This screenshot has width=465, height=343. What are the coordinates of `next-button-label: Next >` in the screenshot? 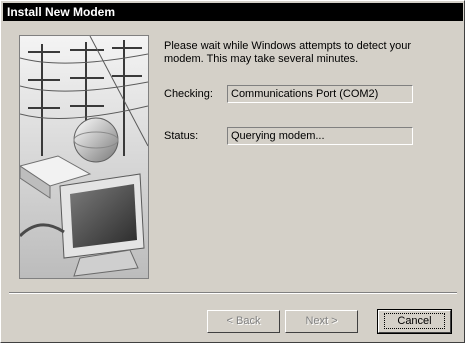 It's located at (321, 321).